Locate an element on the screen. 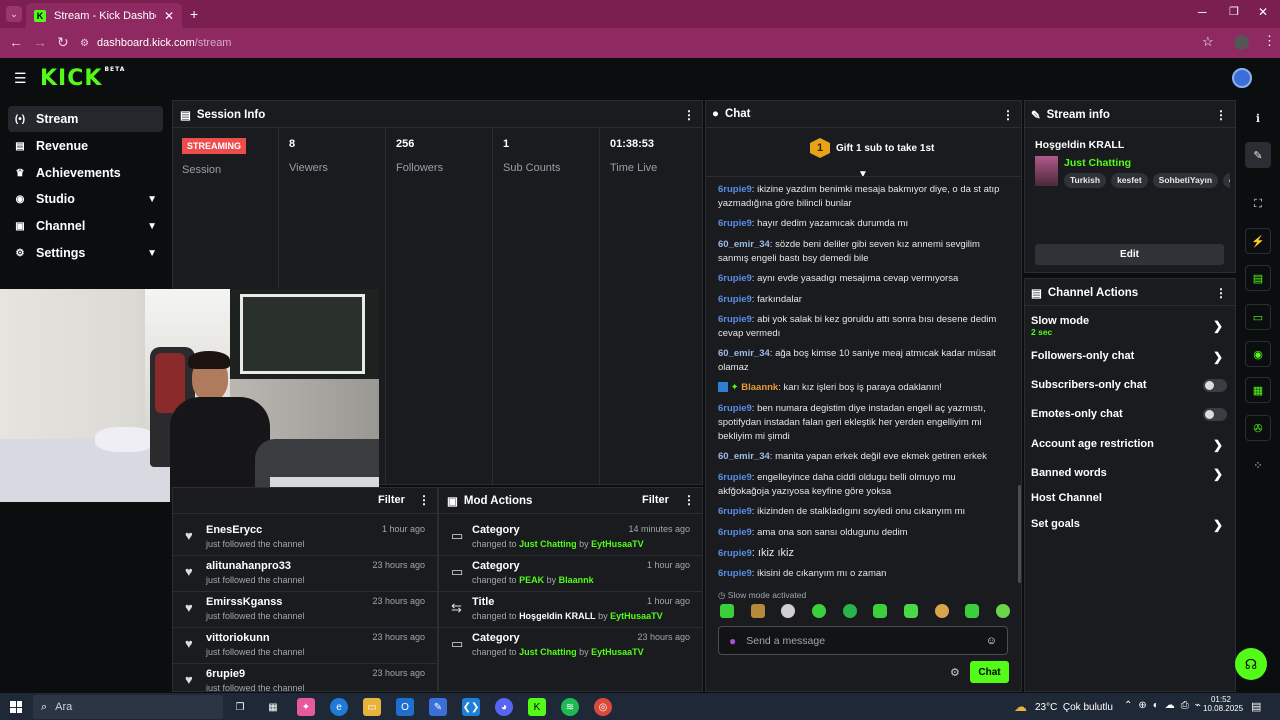 Image resolution: width=1280 pixels, height=720 pixels. sidebar-item-settings: ⚙ Settings ▼ is located at coordinates (85, 253).